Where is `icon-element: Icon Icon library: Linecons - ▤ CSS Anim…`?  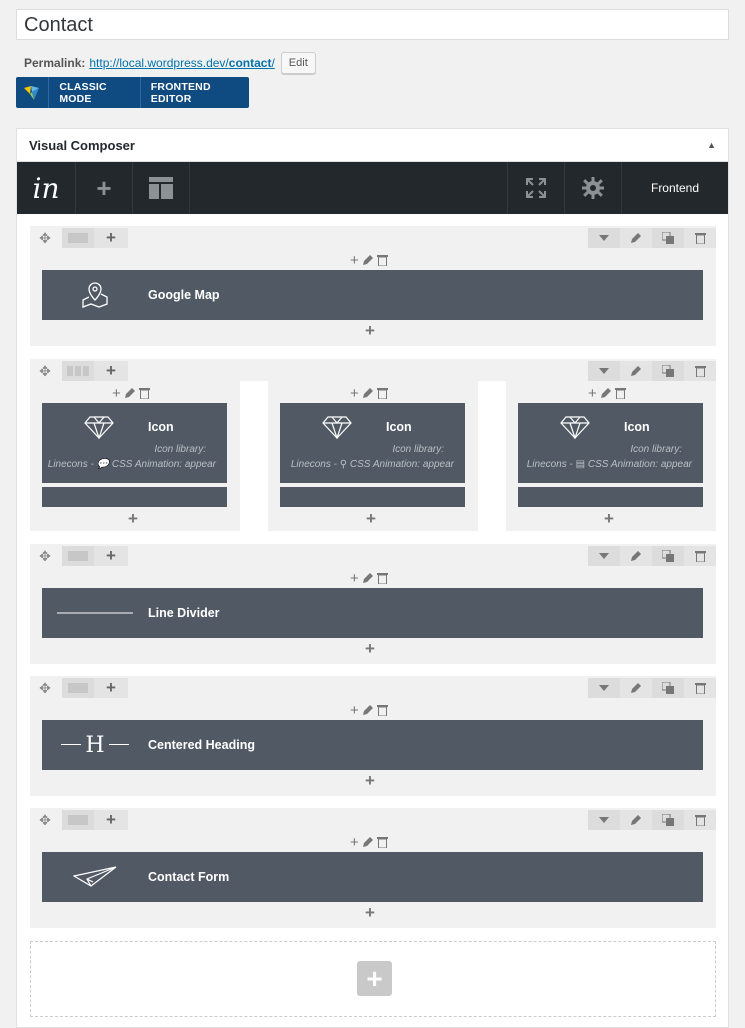
icon-element: Icon Icon library: Linecons - ▤ CSS Anim… is located at coordinates (610, 443).